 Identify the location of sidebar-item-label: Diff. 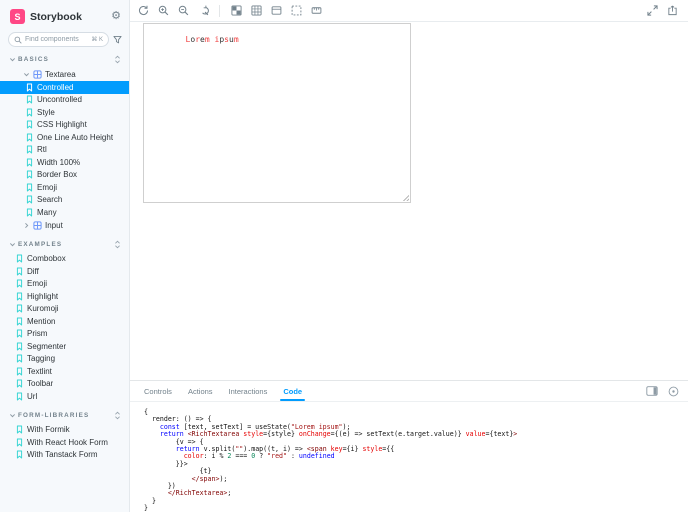
(33, 271).